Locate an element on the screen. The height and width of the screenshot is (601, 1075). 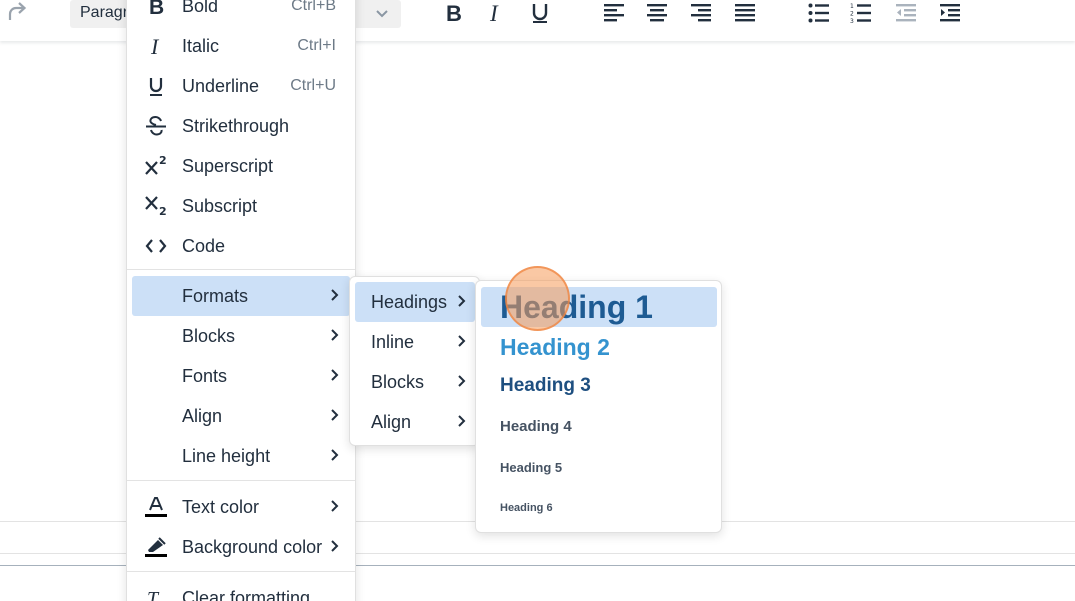
menu-item-label: Line height is located at coordinates (226, 456).